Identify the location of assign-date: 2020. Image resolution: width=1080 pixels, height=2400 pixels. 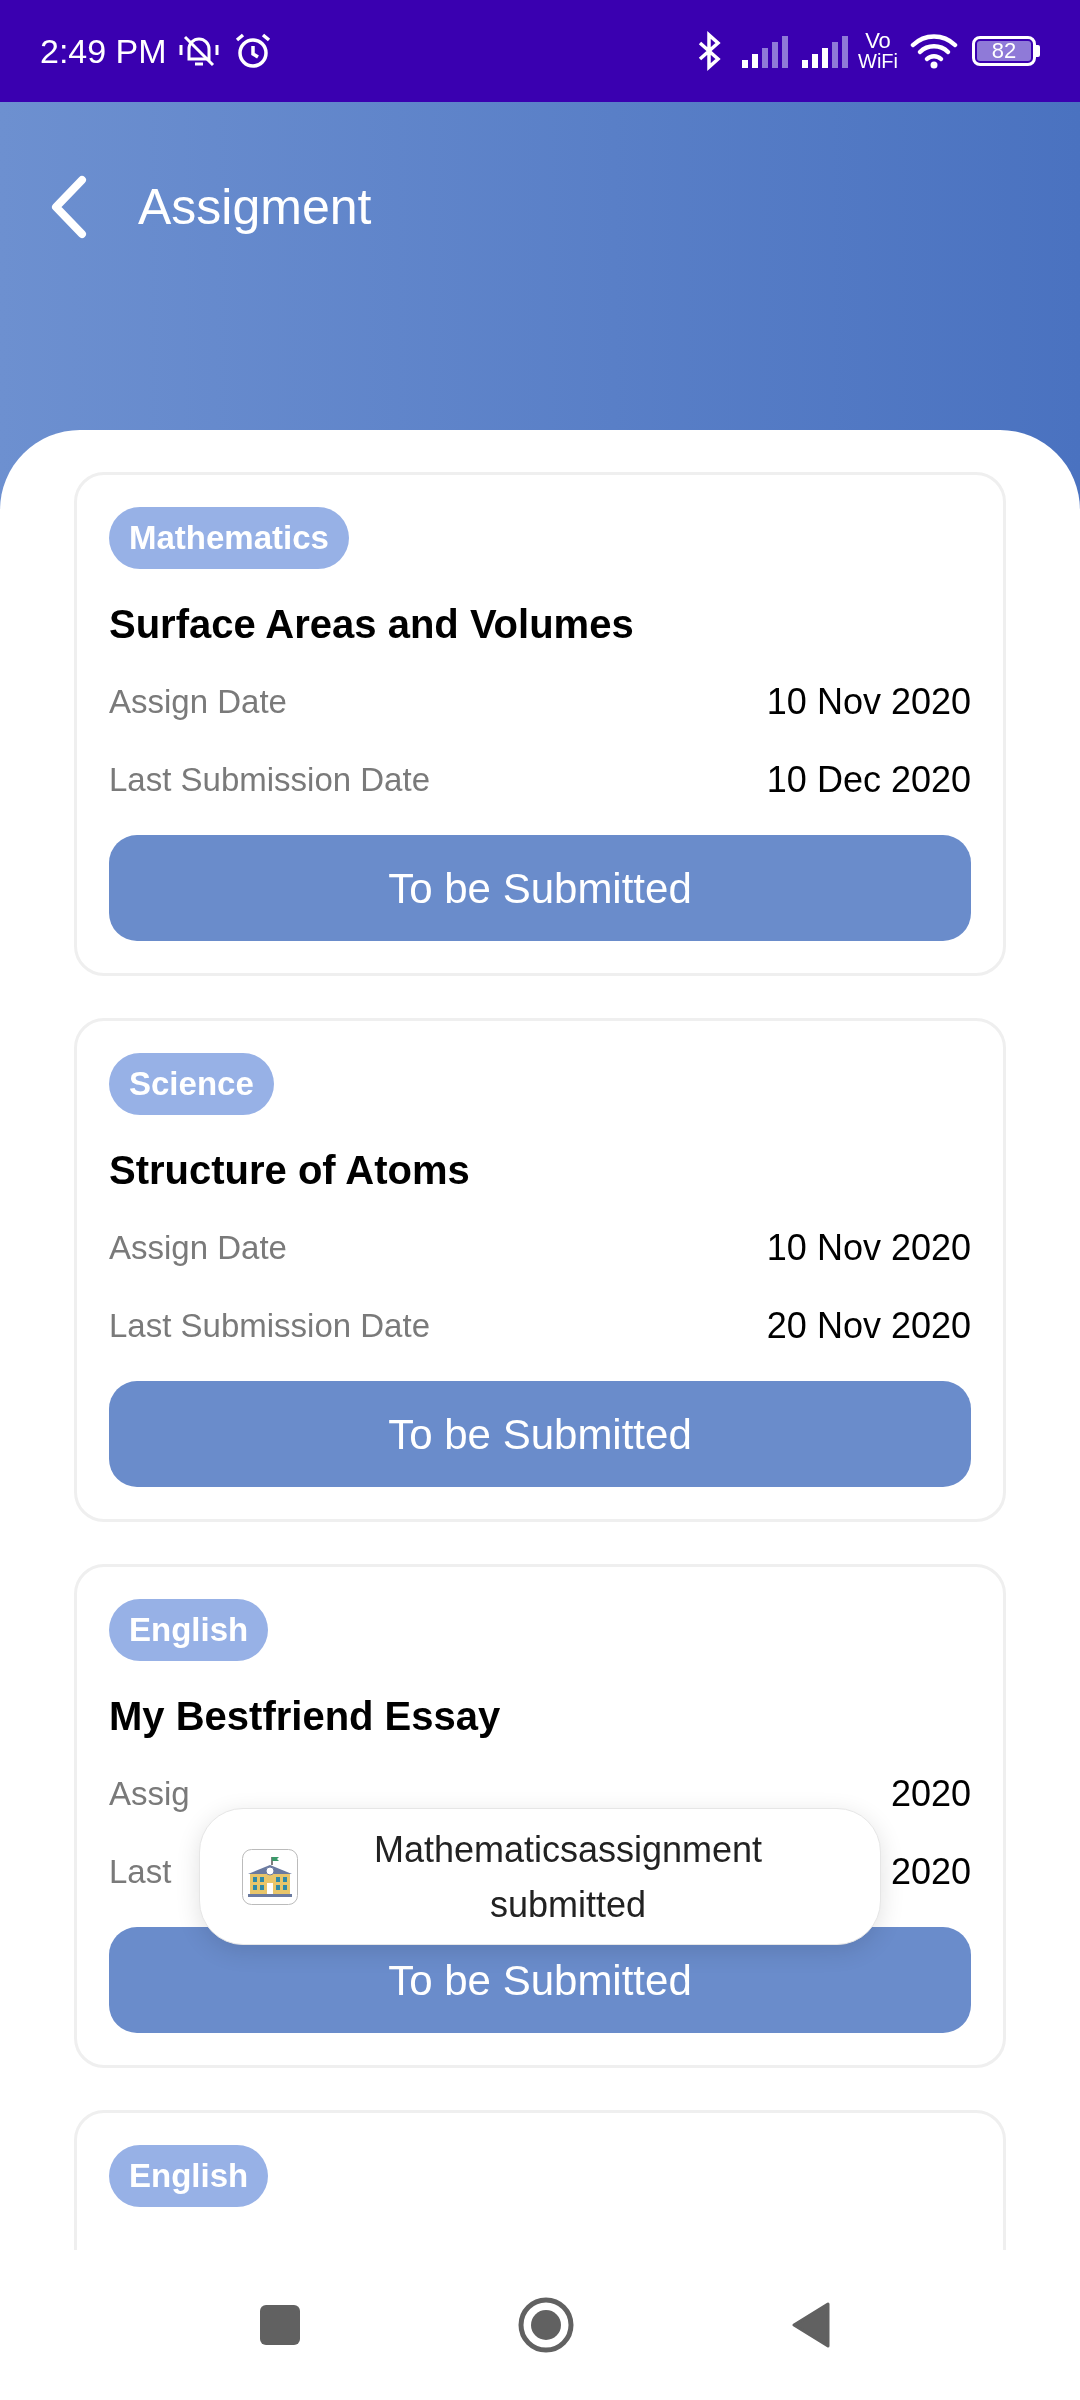
(930, 1794).